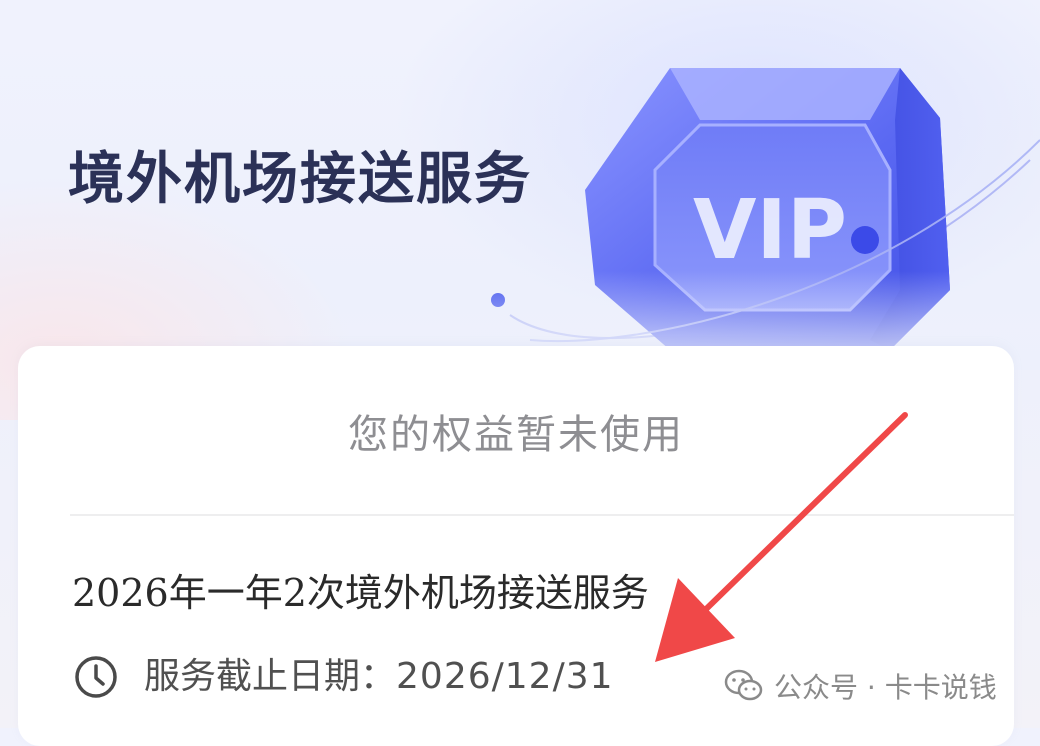  What do you see at coordinates (300, 179) in the screenshot?
I see `page-title: 境外机场接送服务` at bounding box center [300, 179].